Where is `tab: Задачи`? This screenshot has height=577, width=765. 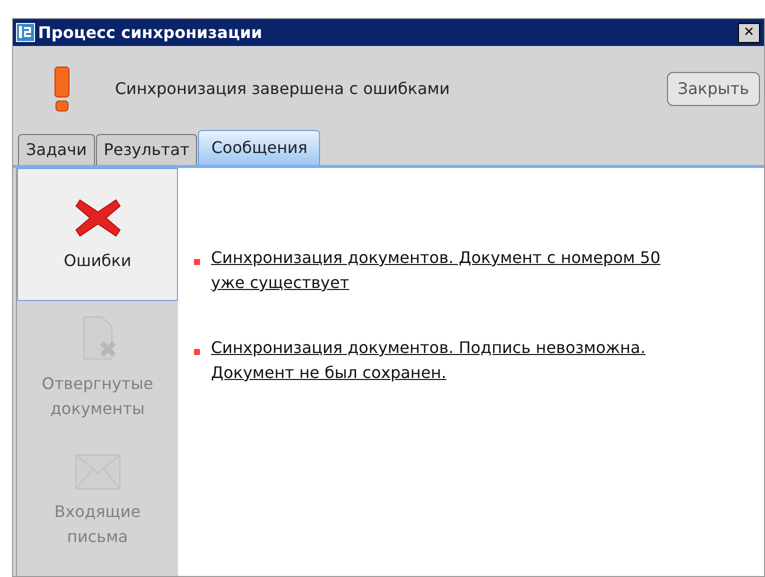
tab: Задачи is located at coordinates (56, 149).